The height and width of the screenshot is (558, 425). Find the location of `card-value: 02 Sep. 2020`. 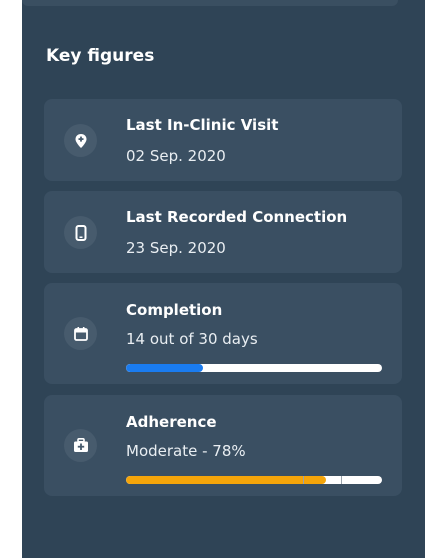

card-value: 02 Sep. 2020 is located at coordinates (176, 156).